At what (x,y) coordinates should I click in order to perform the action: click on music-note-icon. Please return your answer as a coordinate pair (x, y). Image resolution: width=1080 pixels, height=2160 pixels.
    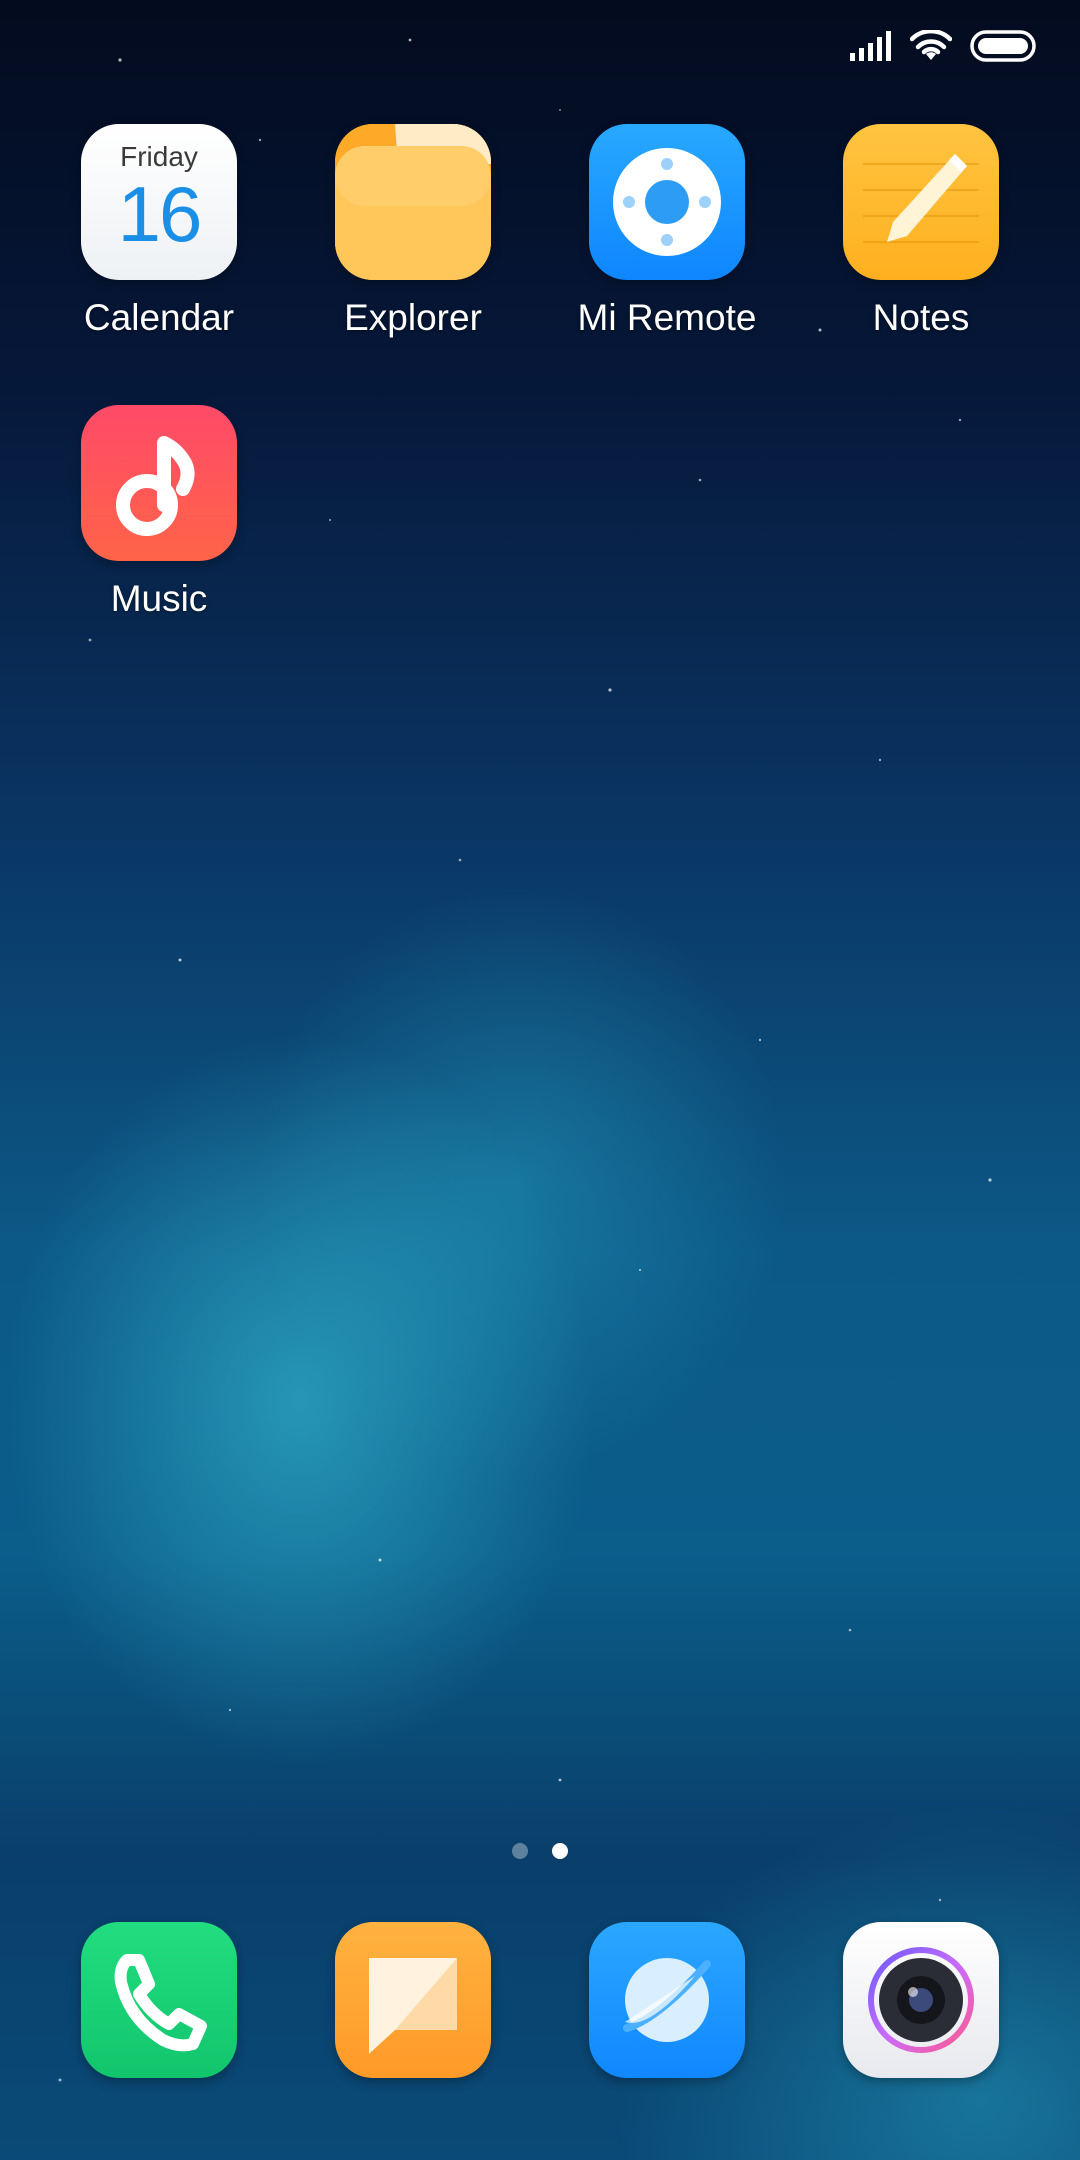
    Looking at the image, I should click on (159, 483).